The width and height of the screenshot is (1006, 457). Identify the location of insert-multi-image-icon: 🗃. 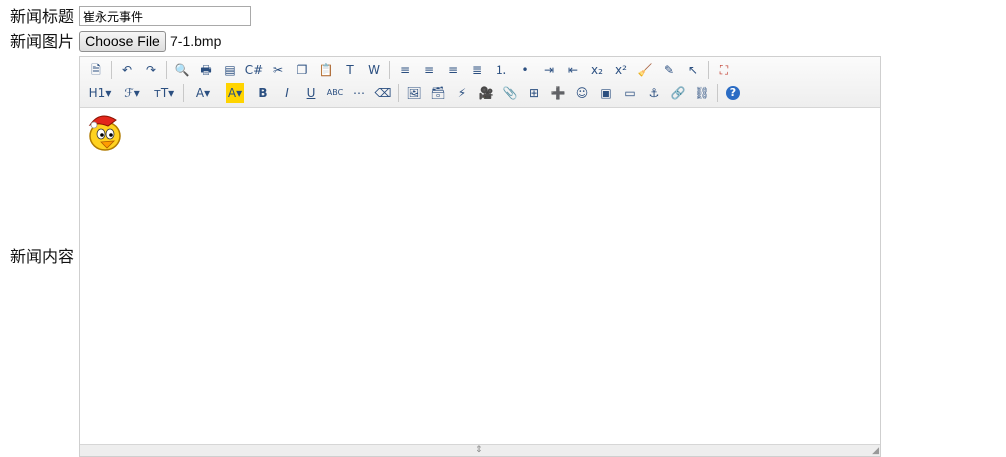
(438, 93).